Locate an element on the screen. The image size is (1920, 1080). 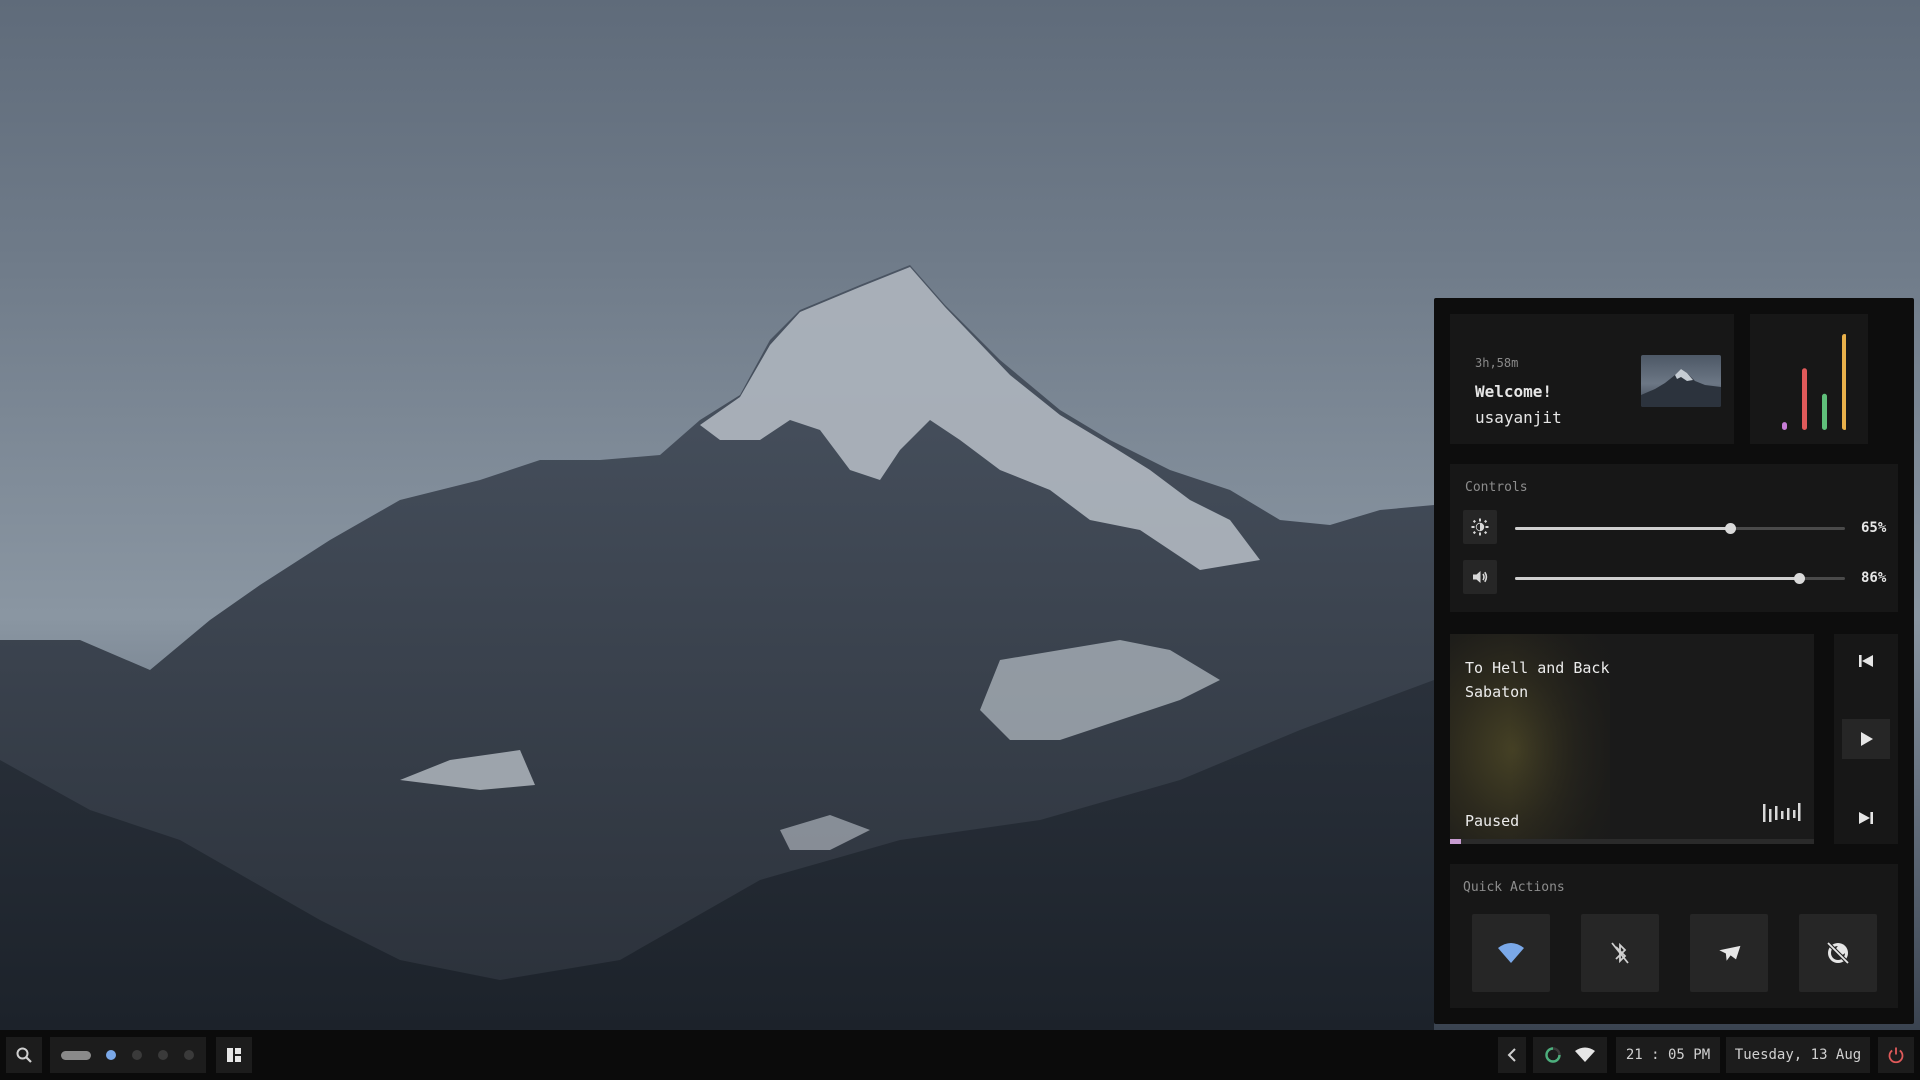
workspace-switcher is located at coordinates (128, 1055).